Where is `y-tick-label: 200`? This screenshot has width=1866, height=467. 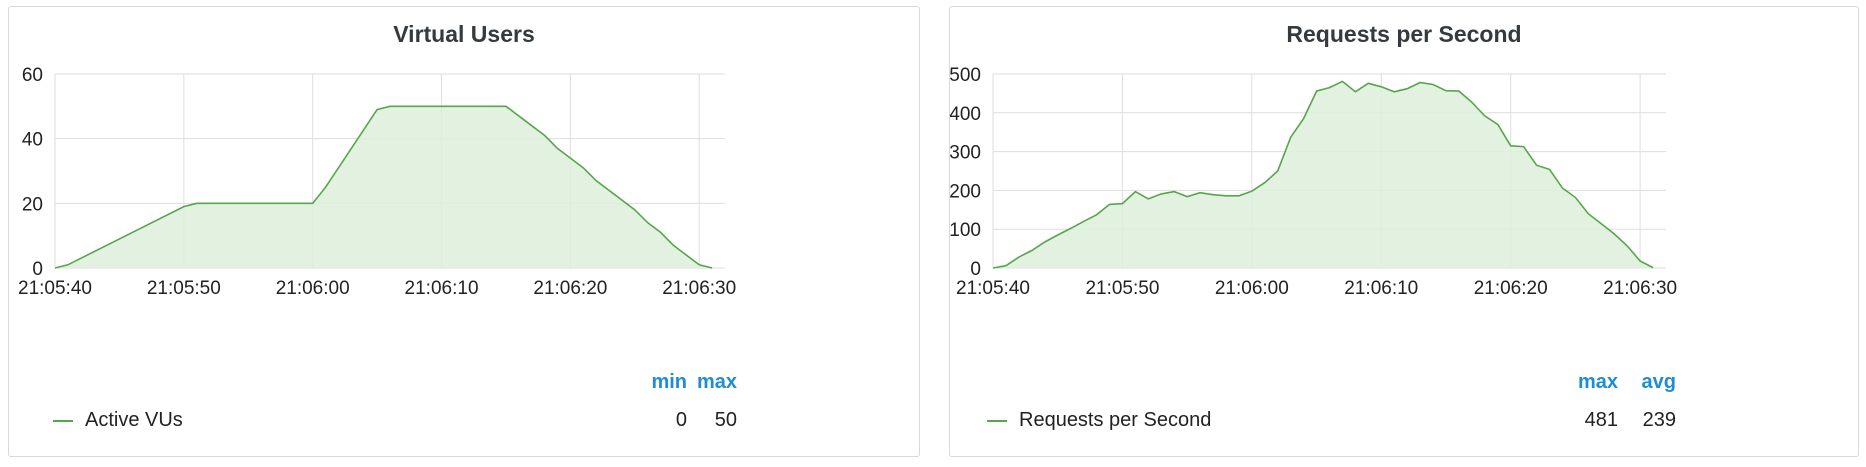 y-tick-label: 200 is located at coordinates (965, 191).